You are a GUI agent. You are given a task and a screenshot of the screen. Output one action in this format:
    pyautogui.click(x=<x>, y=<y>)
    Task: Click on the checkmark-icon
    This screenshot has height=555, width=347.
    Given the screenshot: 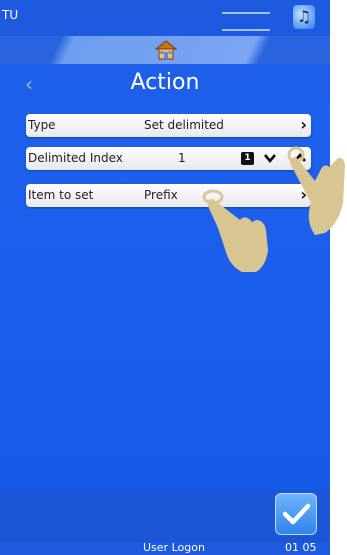 What is the action you would take?
    pyautogui.click(x=296, y=514)
    